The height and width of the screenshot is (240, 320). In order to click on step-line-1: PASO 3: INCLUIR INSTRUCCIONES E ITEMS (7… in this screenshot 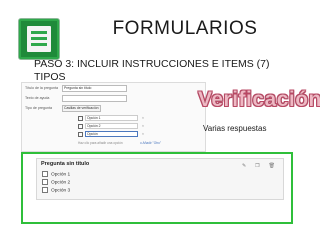, I will do `click(152, 64)`.